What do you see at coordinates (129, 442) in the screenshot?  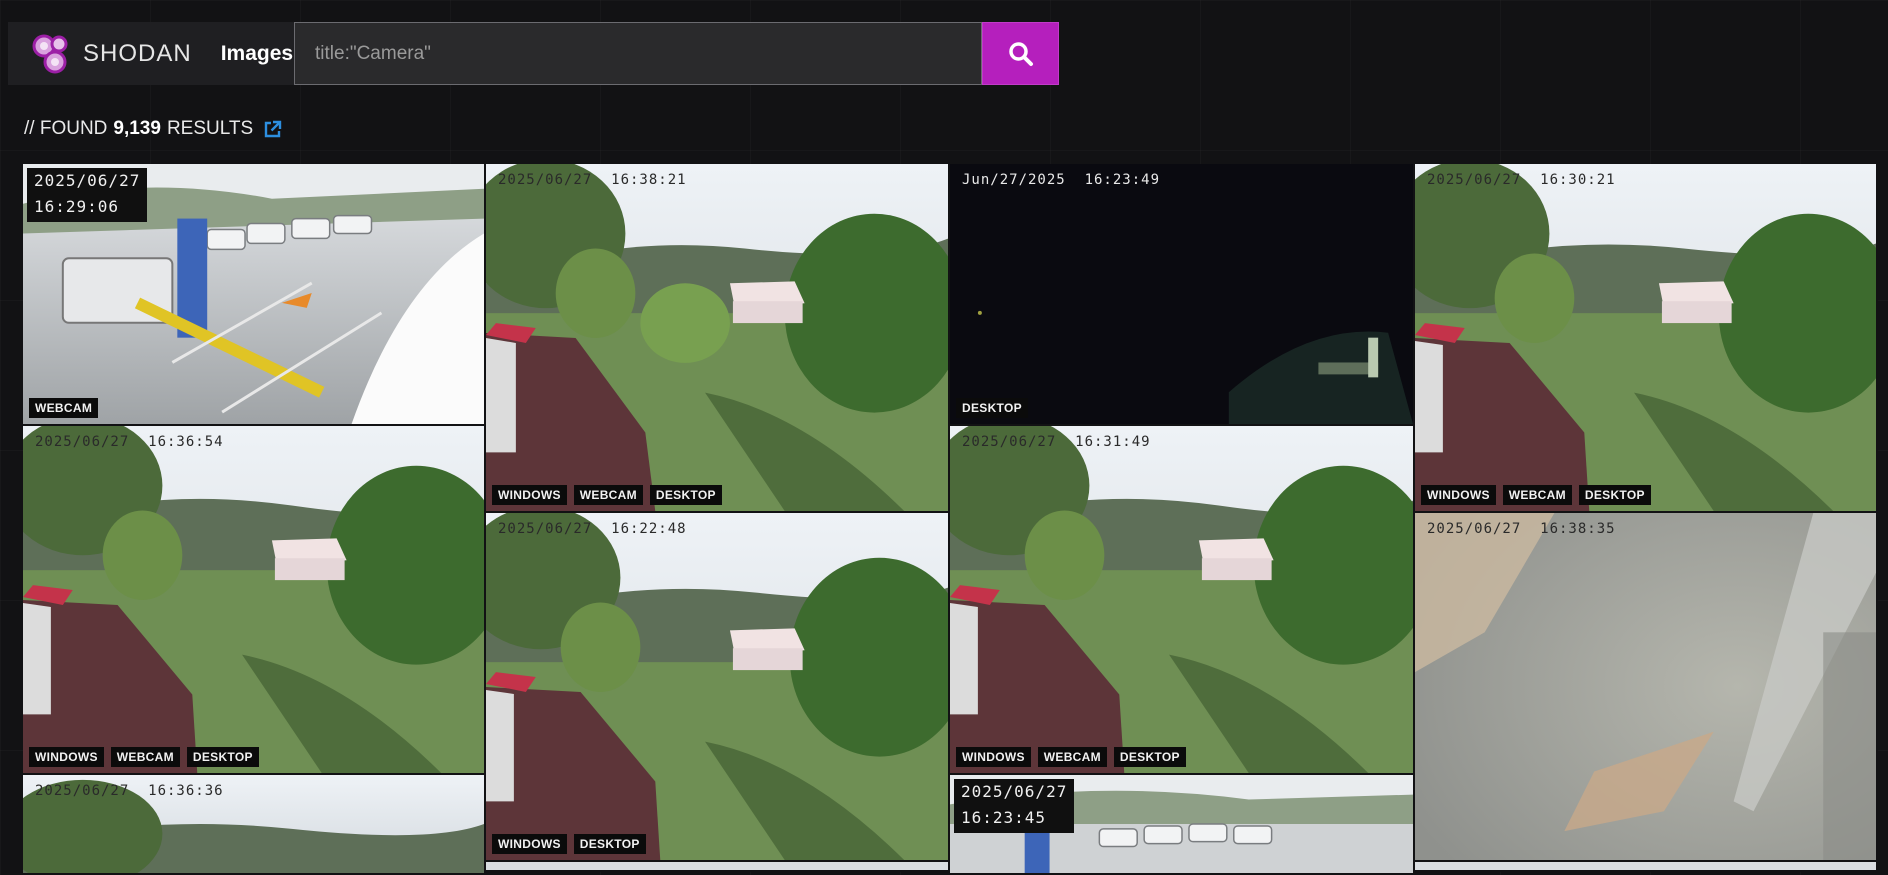 I see `timestamp: 2025/06/27 16:36:54` at bounding box center [129, 442].